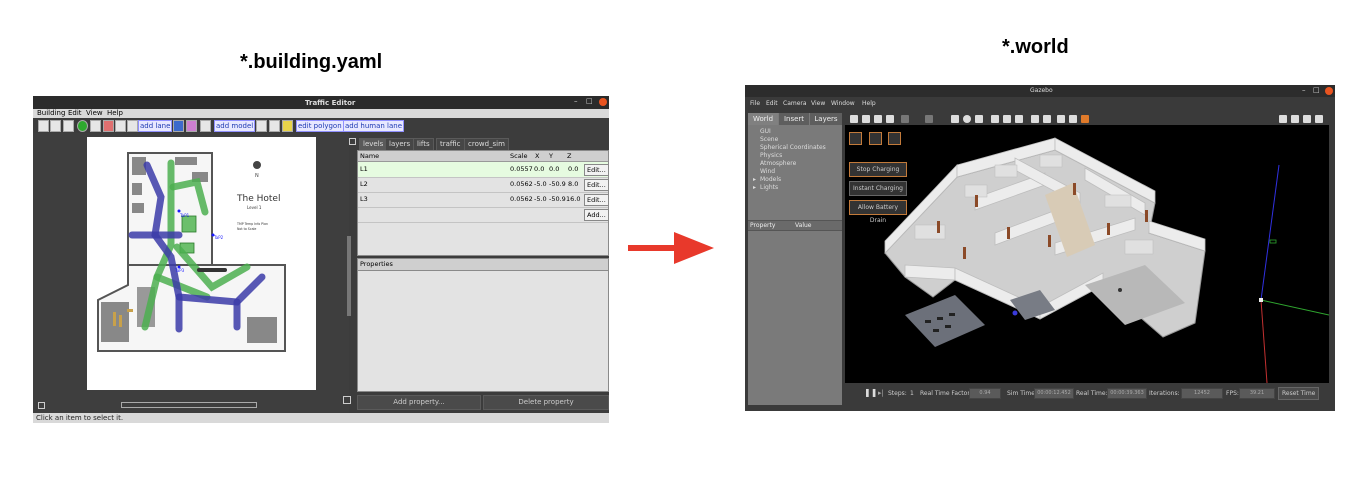  What do you see at coordinates (770, 179) in the screenshot?
I see `tree-item-models: Models` at bounding box center [770, 179].